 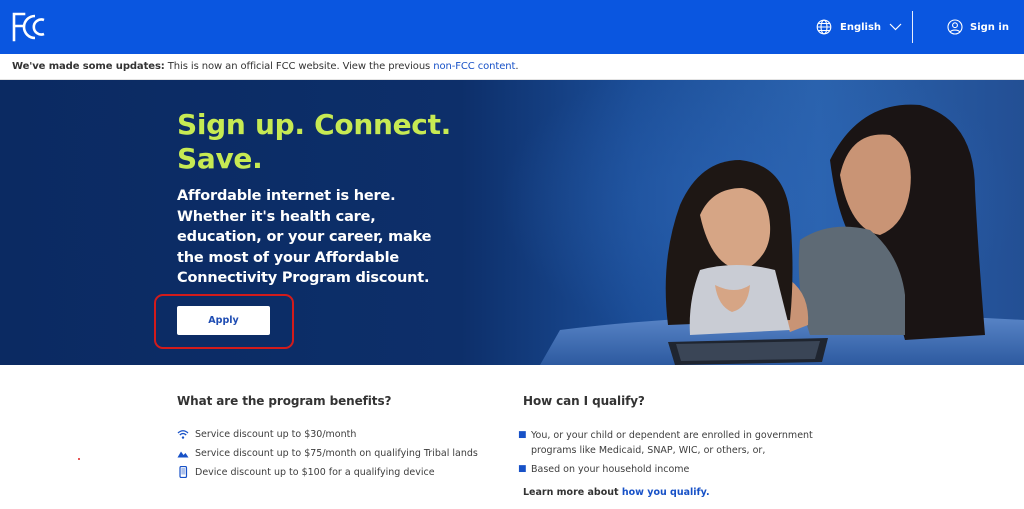 What do you see at coordinates (517, 66) in the screenshot?
I see `banner-end: .` at bounding box center [517, 66].